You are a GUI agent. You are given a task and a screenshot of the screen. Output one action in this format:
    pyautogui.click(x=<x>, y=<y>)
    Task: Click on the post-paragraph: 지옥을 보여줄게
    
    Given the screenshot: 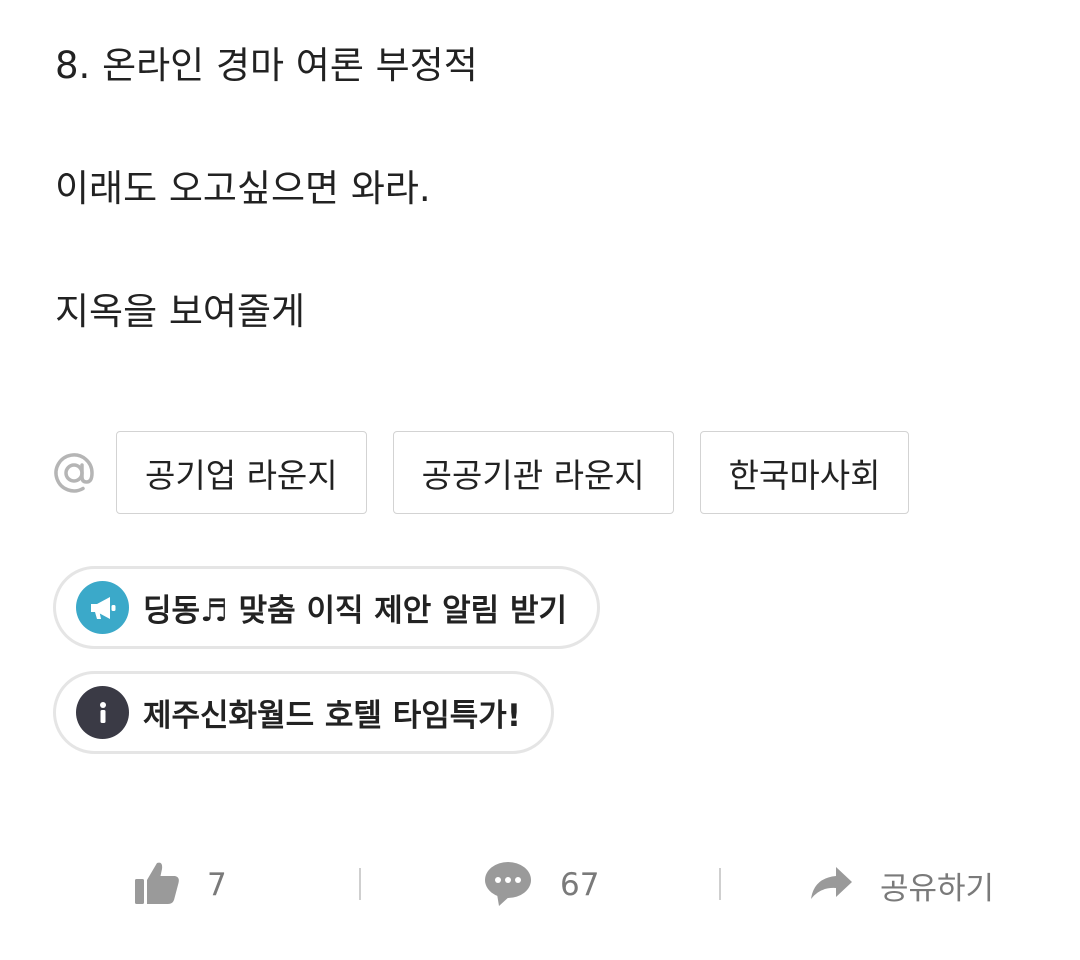 What is the action you would take?
    pyautogui.click(x=180, y=311)
    